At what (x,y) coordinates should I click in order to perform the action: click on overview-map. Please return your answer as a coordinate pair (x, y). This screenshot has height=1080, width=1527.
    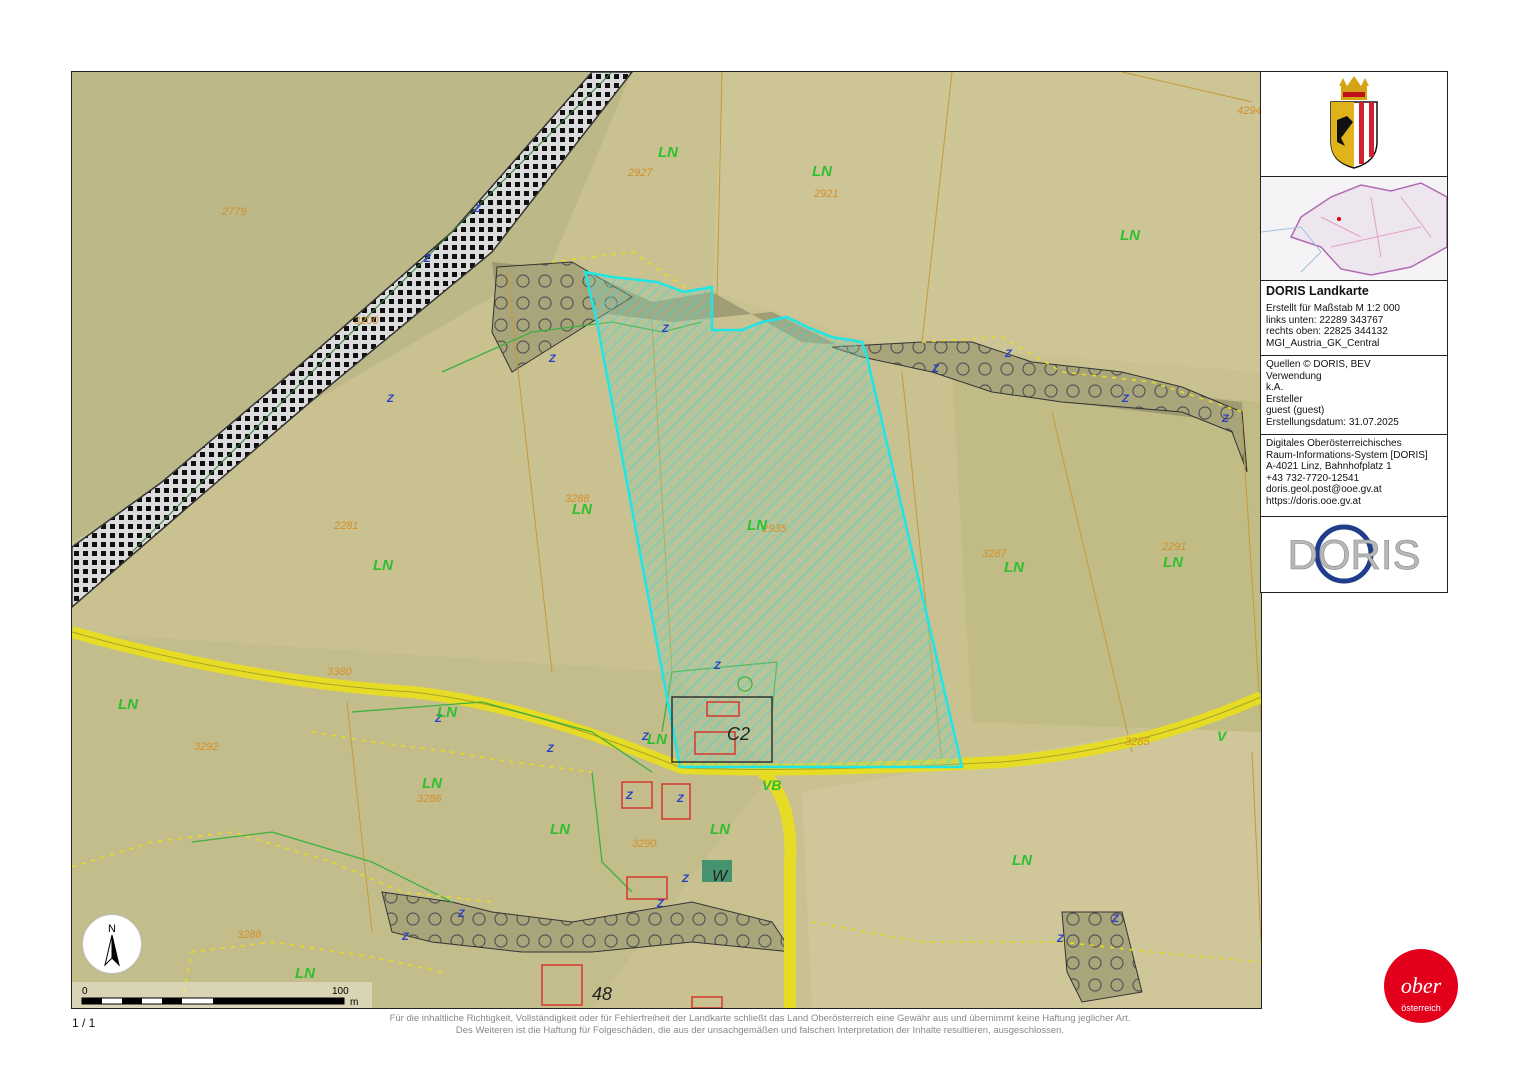
    Looking at the image, I should click on (1354, 228).